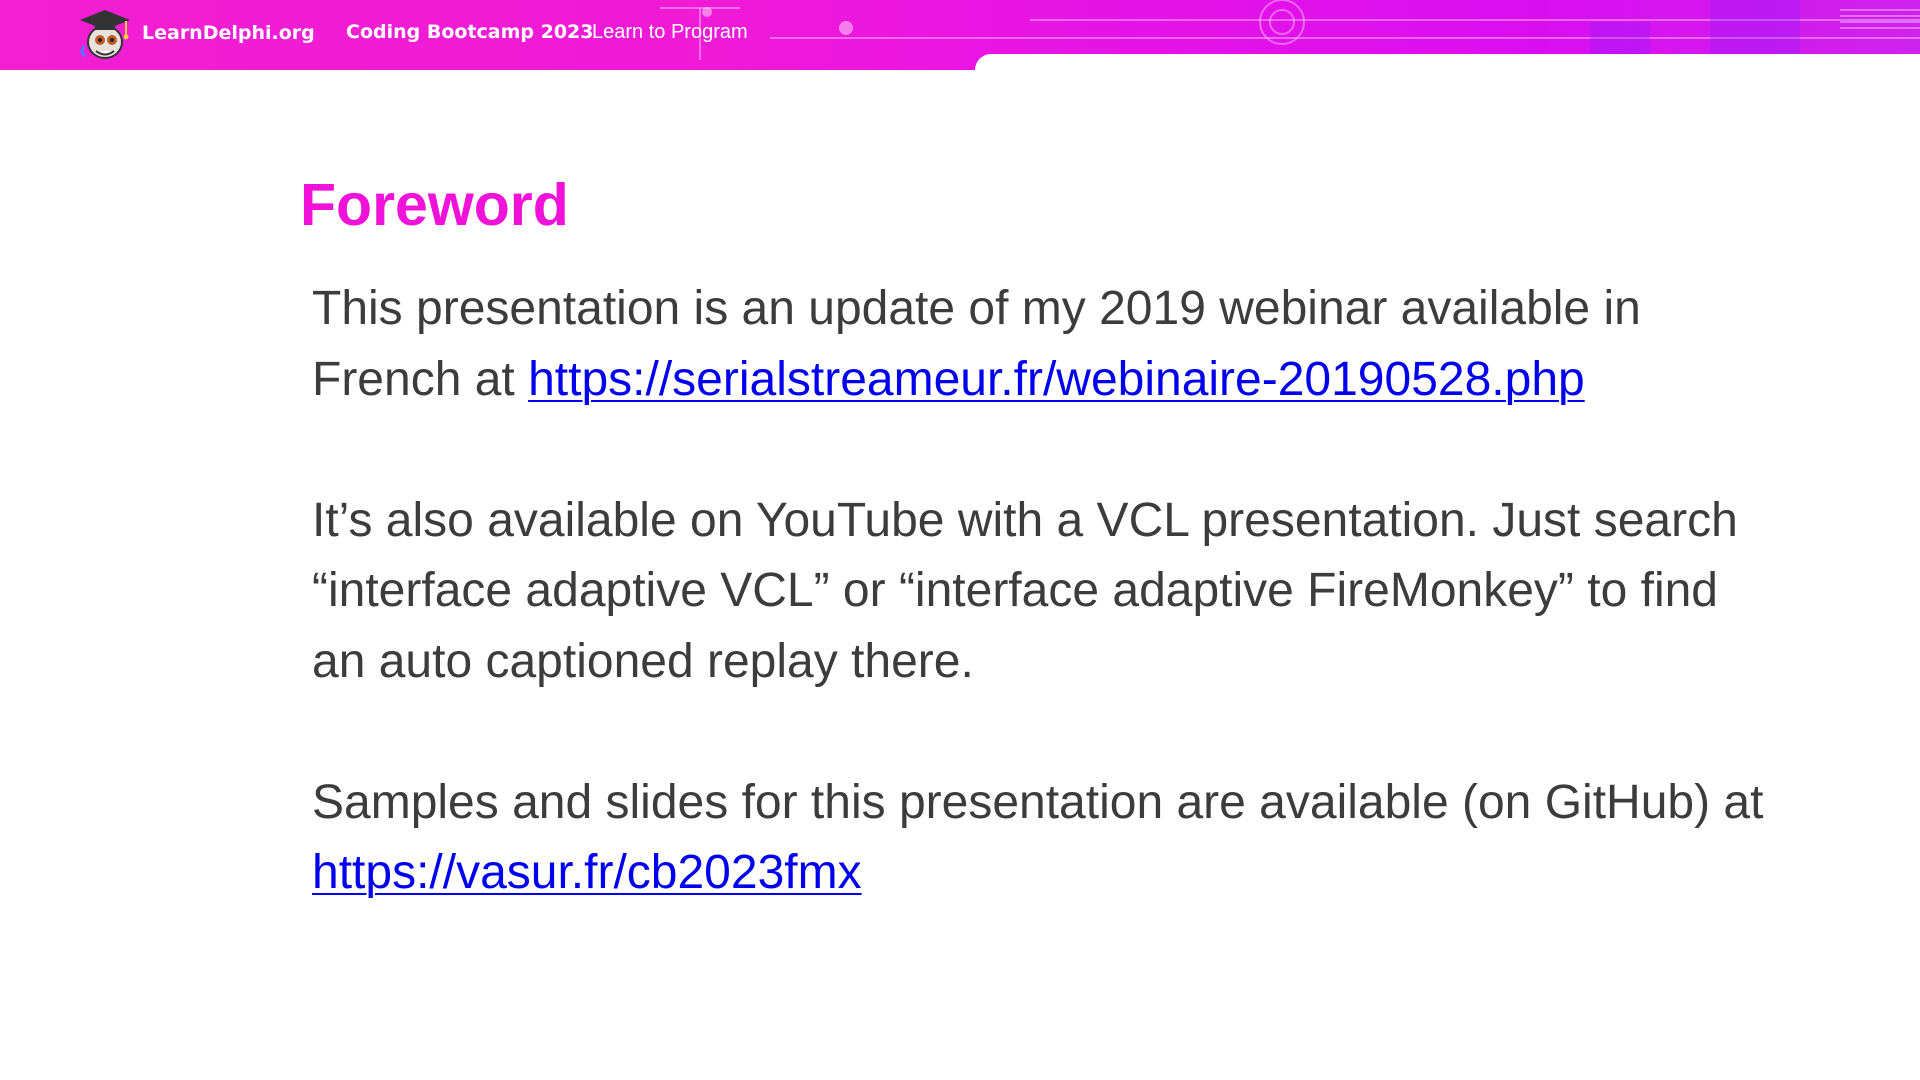  What do you see at coordinates (228, 33) in the screenshot?
I see `brand-name: LearnDelphi.org` at bounding box center [228, 33].